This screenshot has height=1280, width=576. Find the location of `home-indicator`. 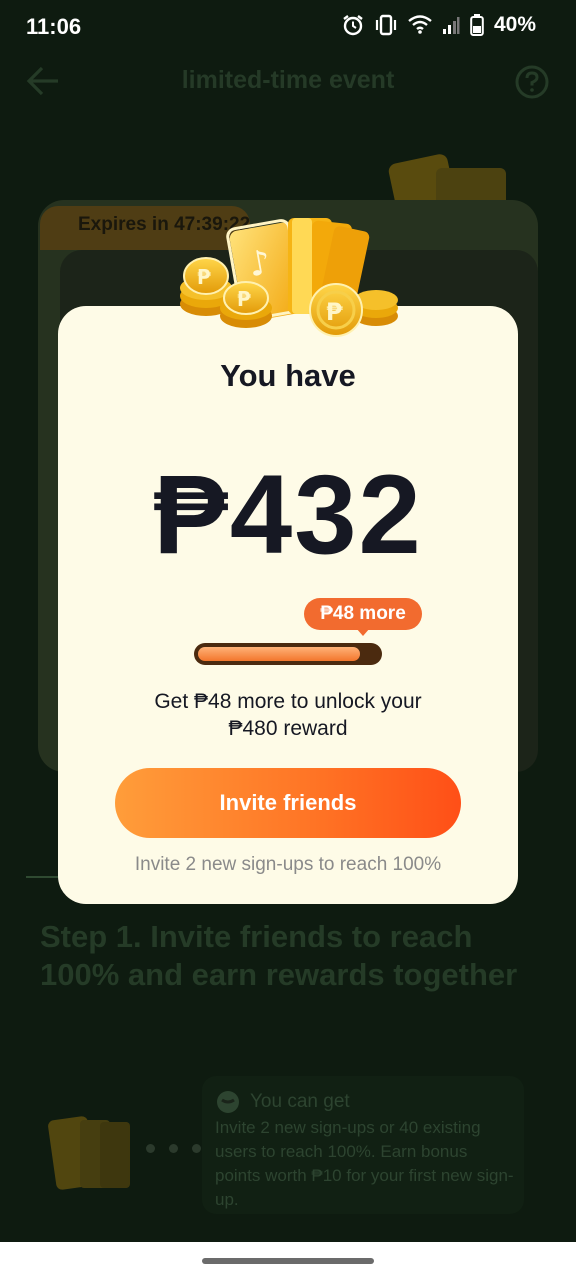

home-indicator is located at coordinates (288, 1261).